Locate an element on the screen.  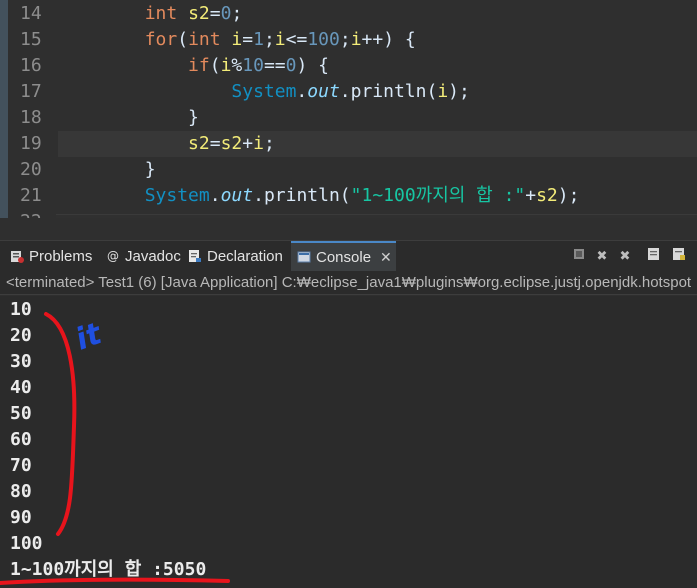
terminate-icon is located at coordinates (579, 256).